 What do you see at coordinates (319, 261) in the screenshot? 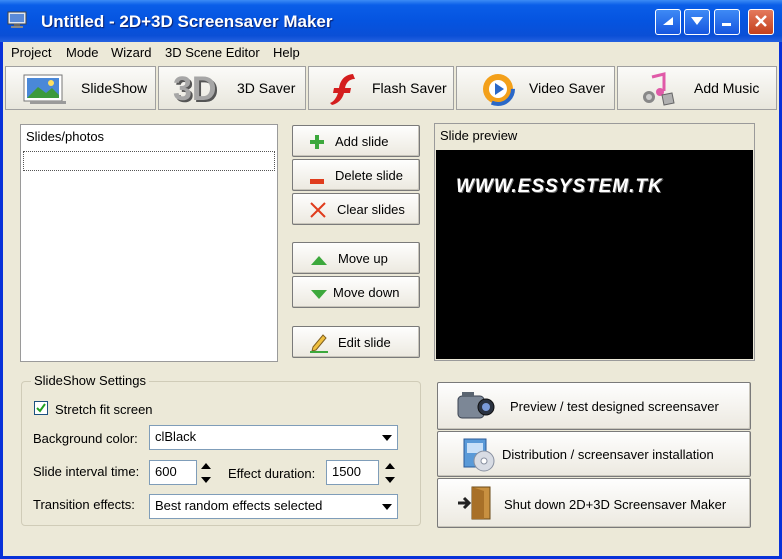
I see `arrow-up-icon` at bounding box center [319, 261].